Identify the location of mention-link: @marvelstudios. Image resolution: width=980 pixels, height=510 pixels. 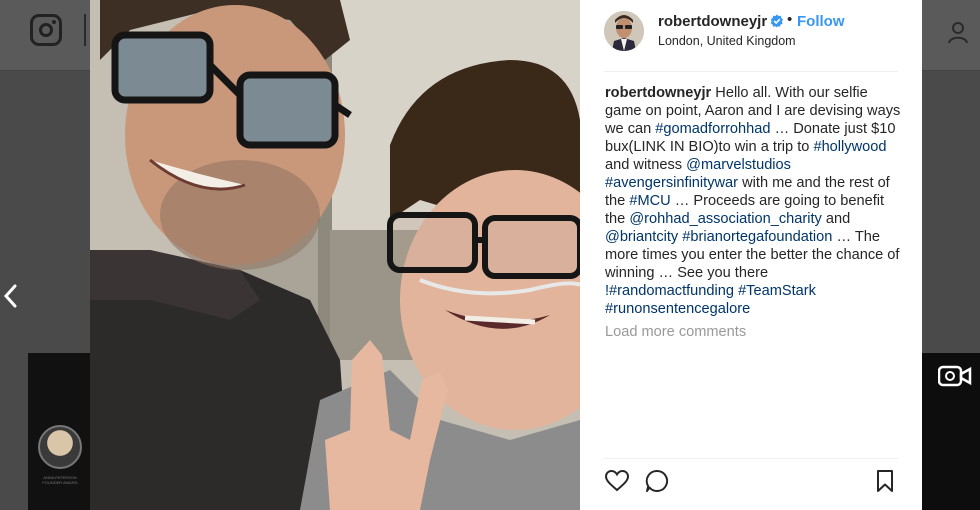
(738, 165).